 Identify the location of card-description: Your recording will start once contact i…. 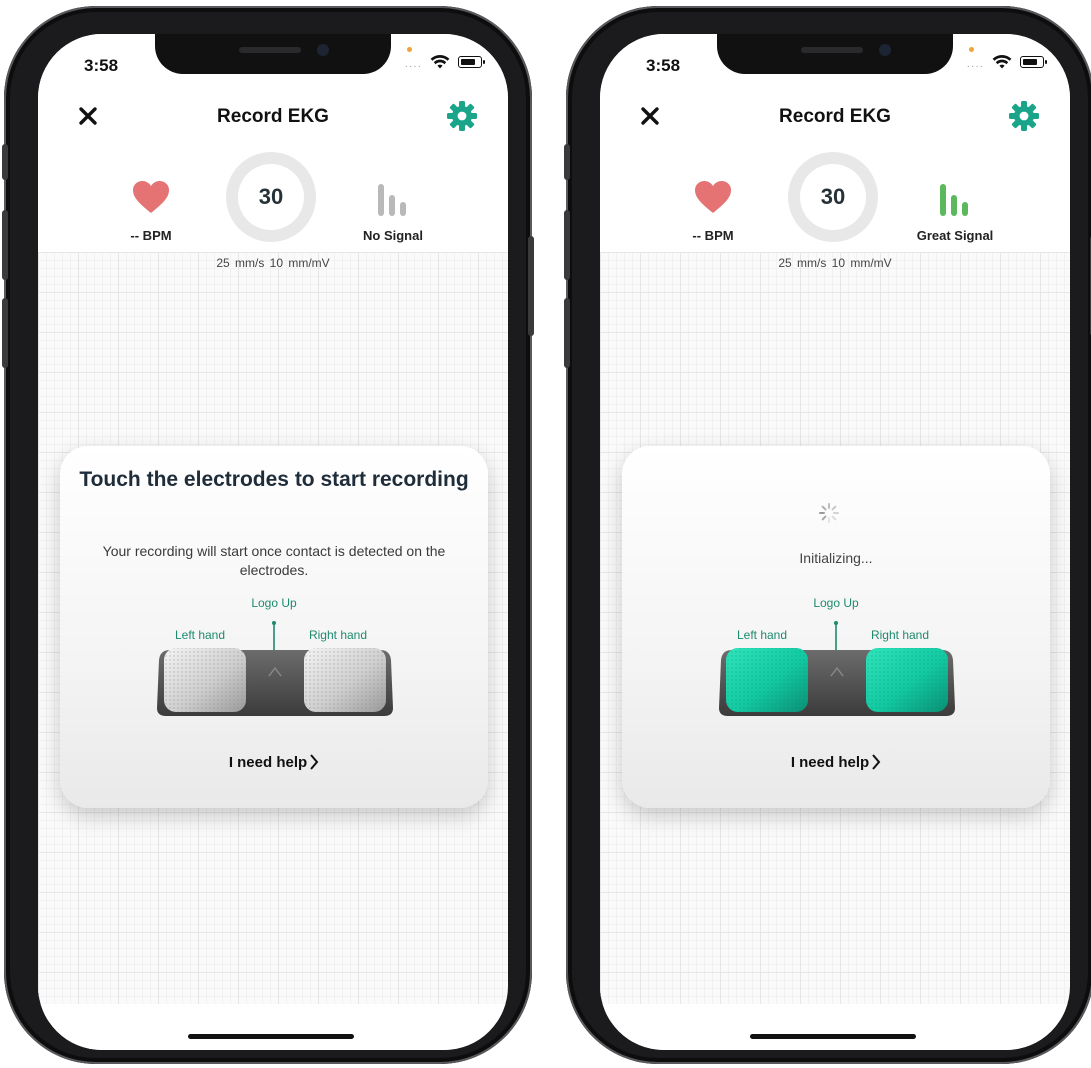
(274, 560).